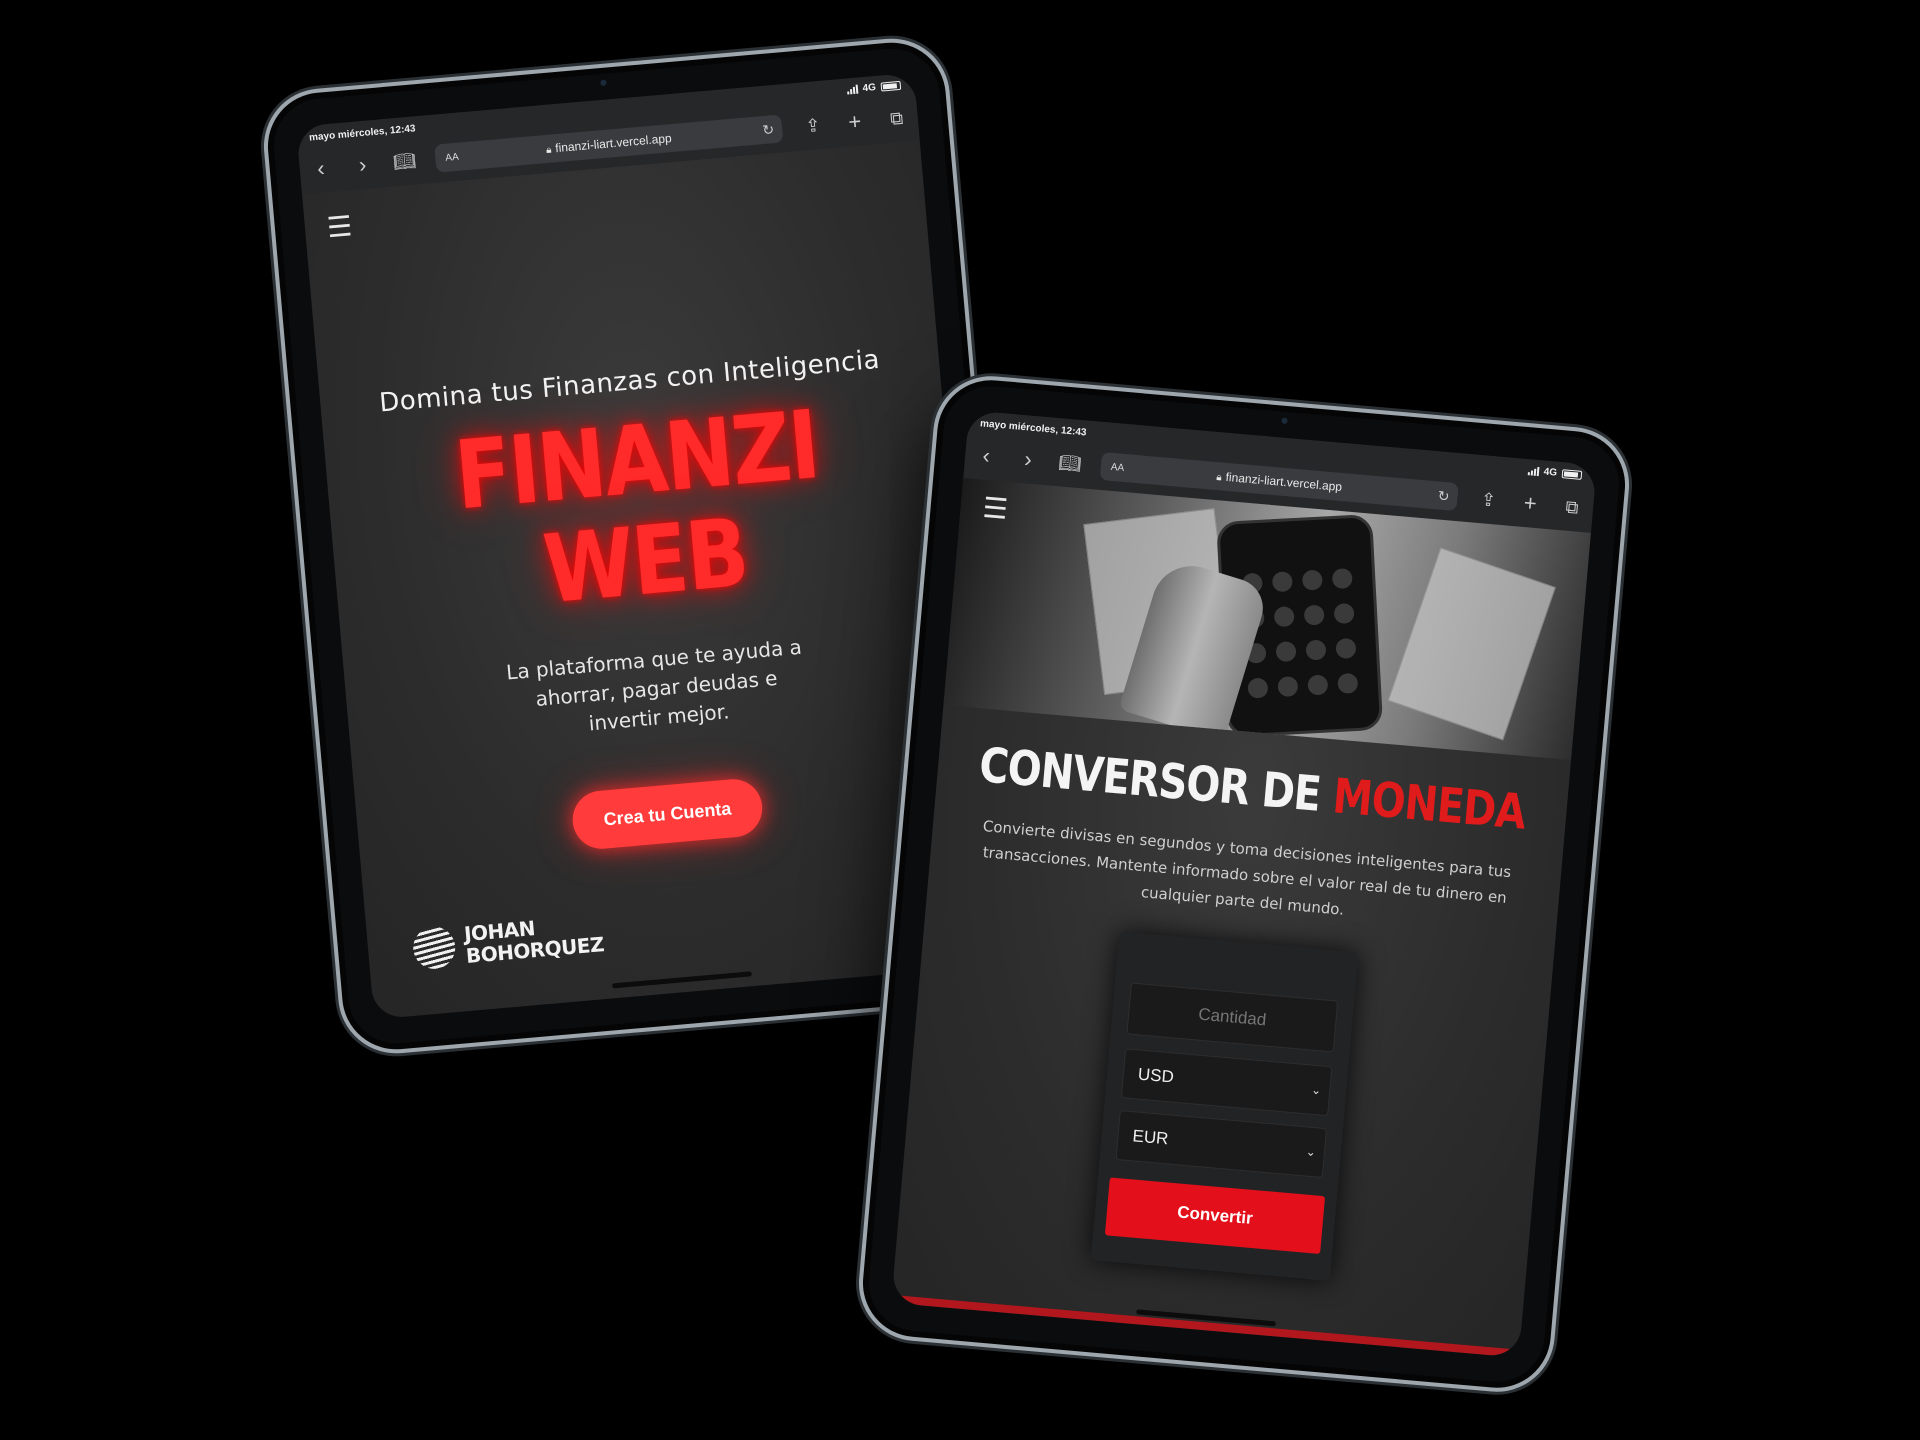  Describe the element at coordinates (1215, 1216) in the screenshot. I see `convert-button: Convertir` at that location.